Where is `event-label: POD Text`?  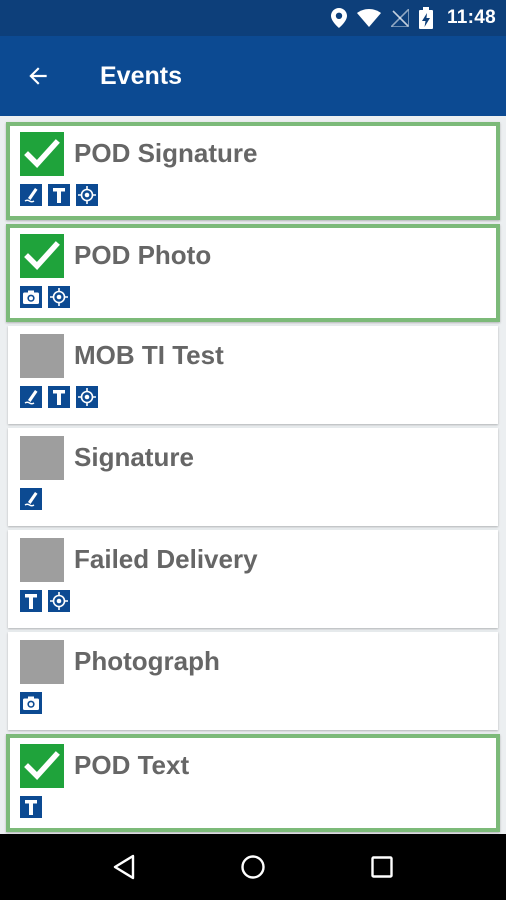
event-label: POD Text is located at coordinates (132, 765).